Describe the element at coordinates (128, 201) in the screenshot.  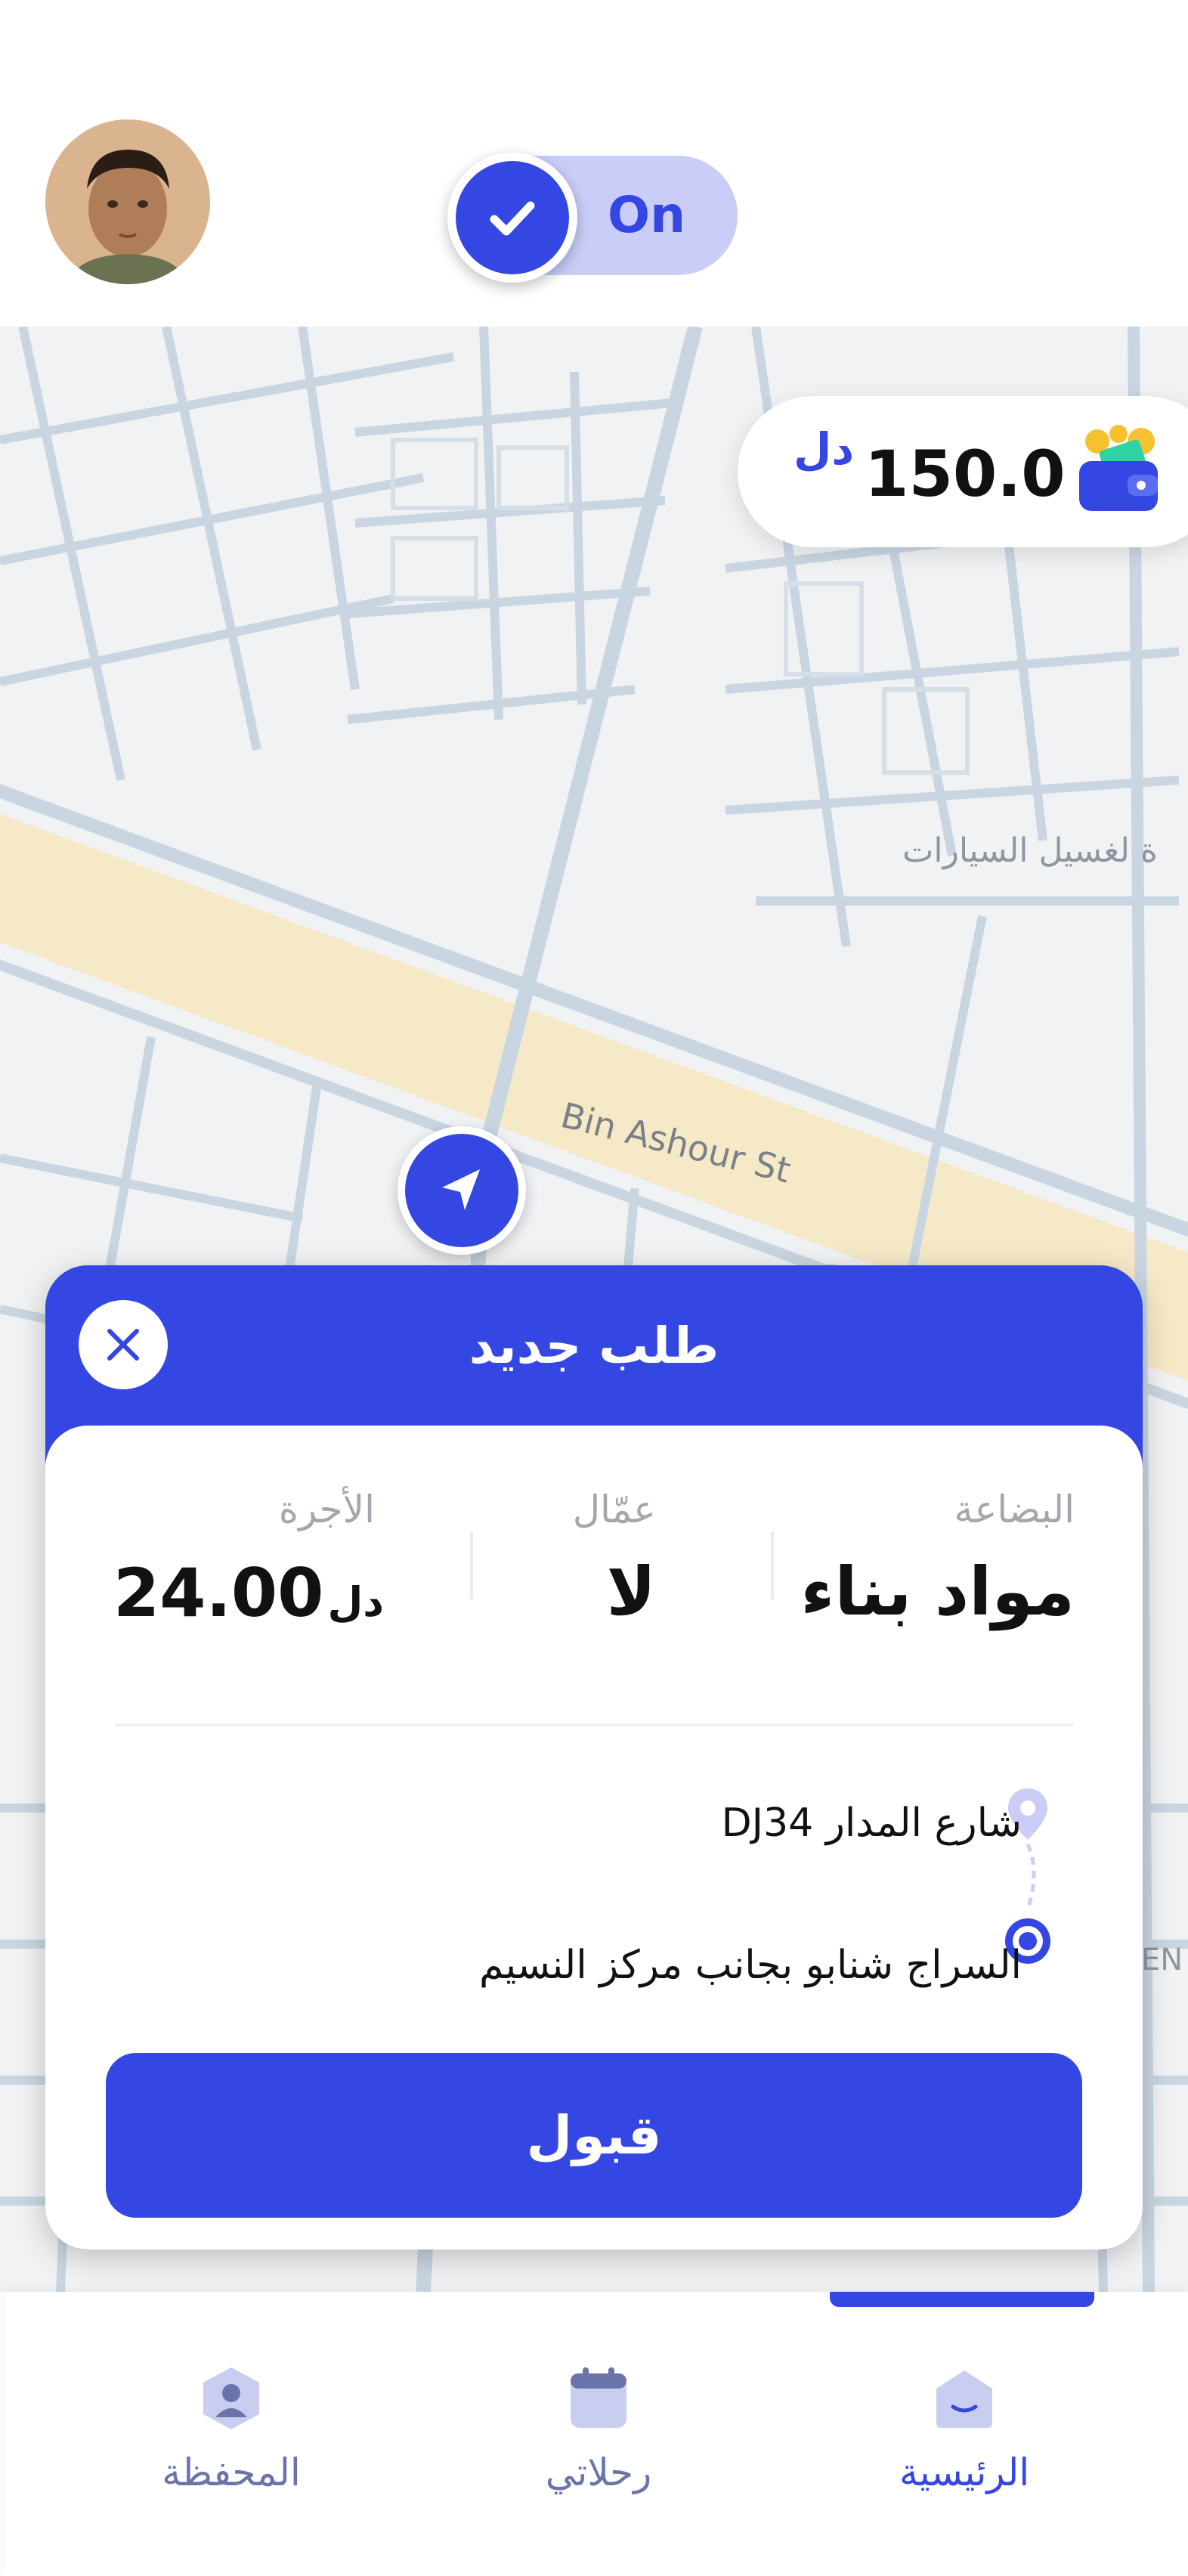
I see `profile-avatar` at that location.